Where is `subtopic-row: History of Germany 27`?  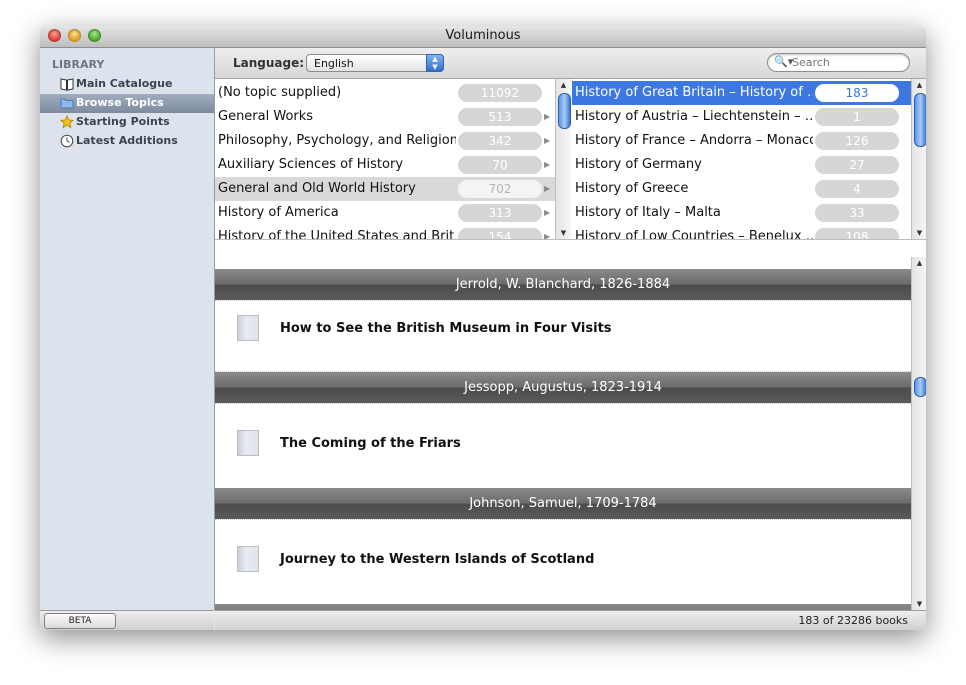 subtopic-row: History of Germany 27 is located at coordinates (741, 165).